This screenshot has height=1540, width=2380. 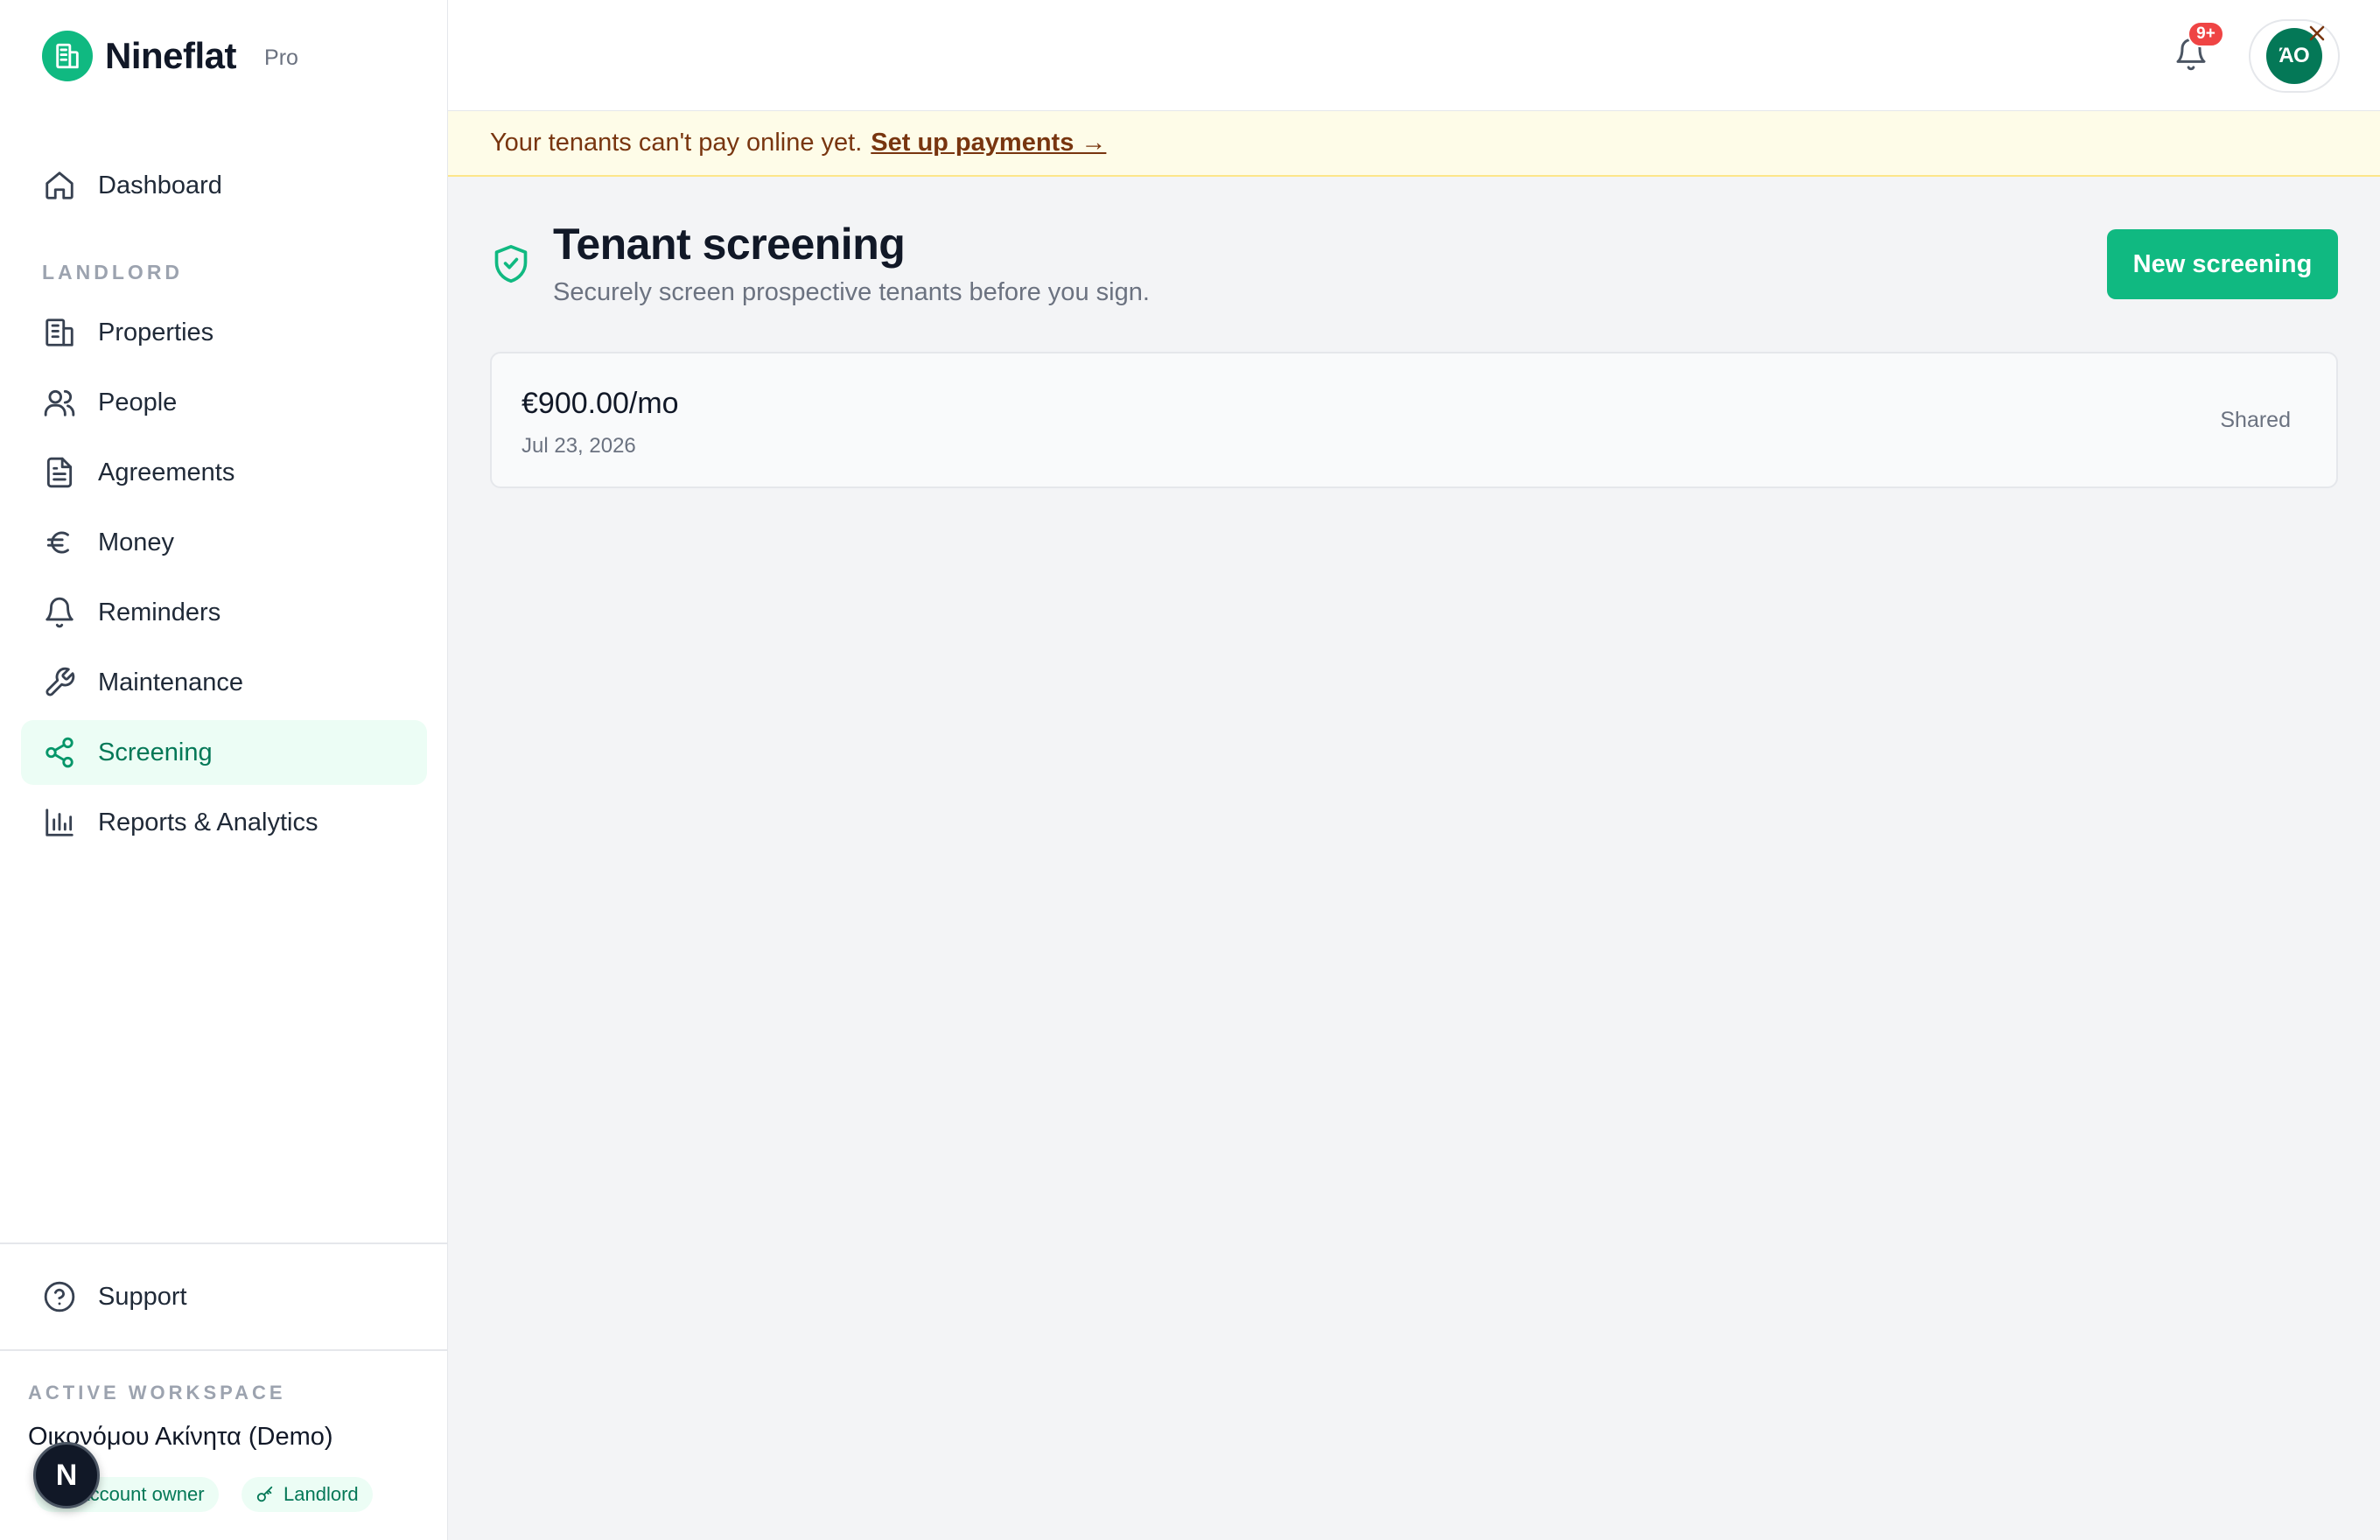 I want to click on plan-tier: Pro, so click(x=281, y=57).